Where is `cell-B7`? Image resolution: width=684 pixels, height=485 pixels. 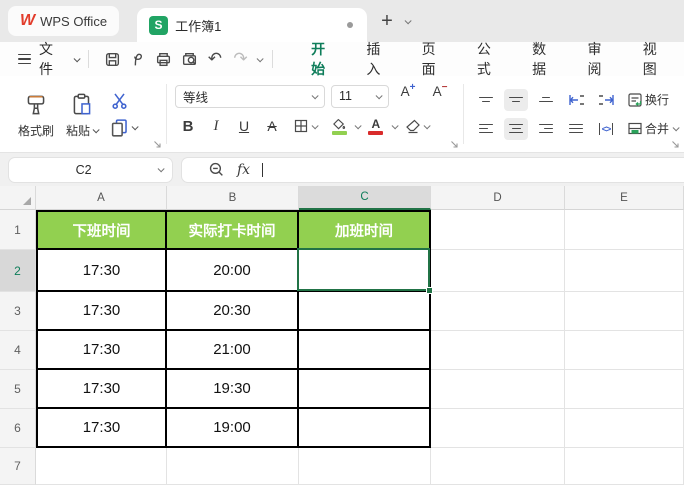
cell-B7 is located at coordinates (233, 466).